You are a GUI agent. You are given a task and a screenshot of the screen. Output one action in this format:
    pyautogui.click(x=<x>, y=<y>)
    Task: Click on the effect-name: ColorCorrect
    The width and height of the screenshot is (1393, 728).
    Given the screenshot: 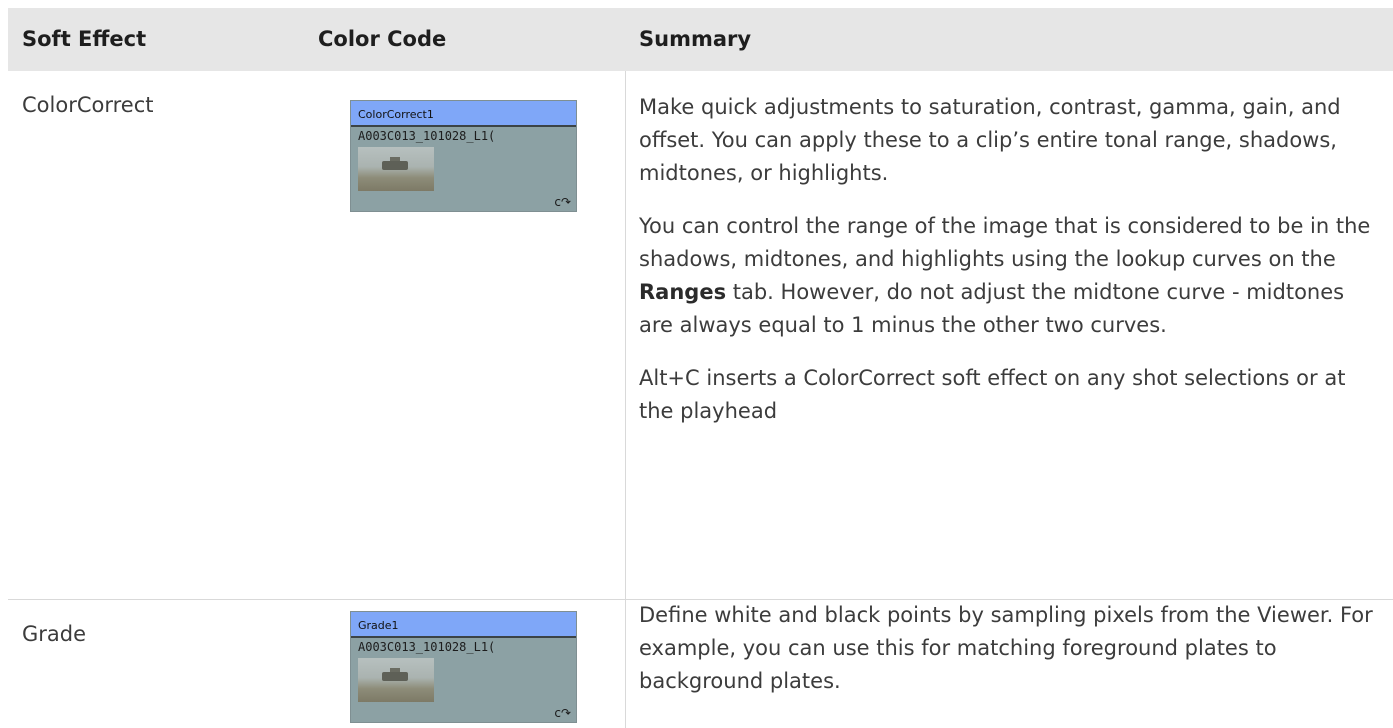 What is the action you would take?
    pyautogui.click(x=88, y=105)
    